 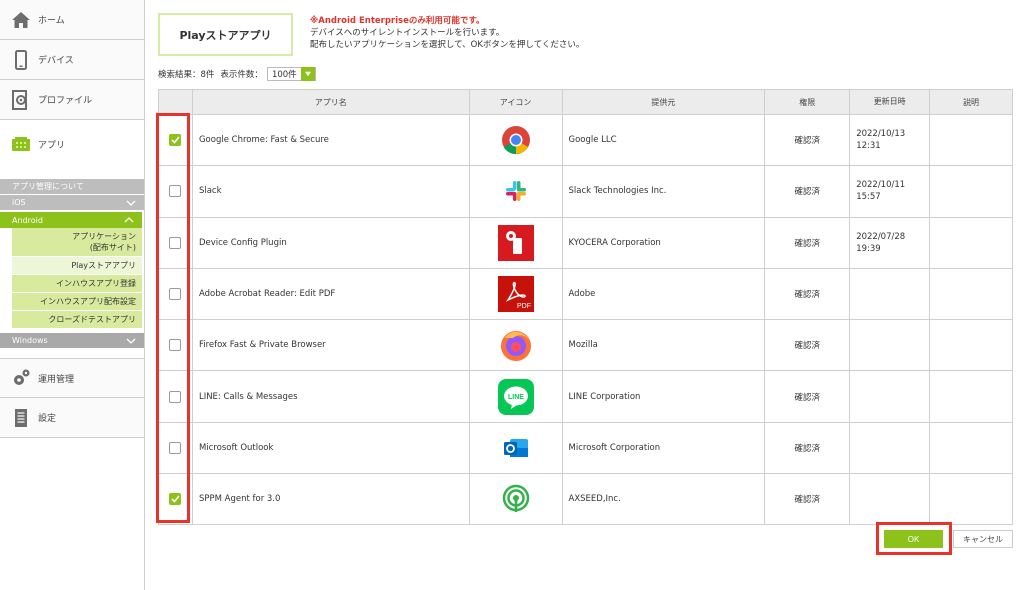 What do you see at coordinates (77, 266) in the screenshot?
I see `sidebar-item-playstore: Playストアアプリ` at bounding box center [77, 266].